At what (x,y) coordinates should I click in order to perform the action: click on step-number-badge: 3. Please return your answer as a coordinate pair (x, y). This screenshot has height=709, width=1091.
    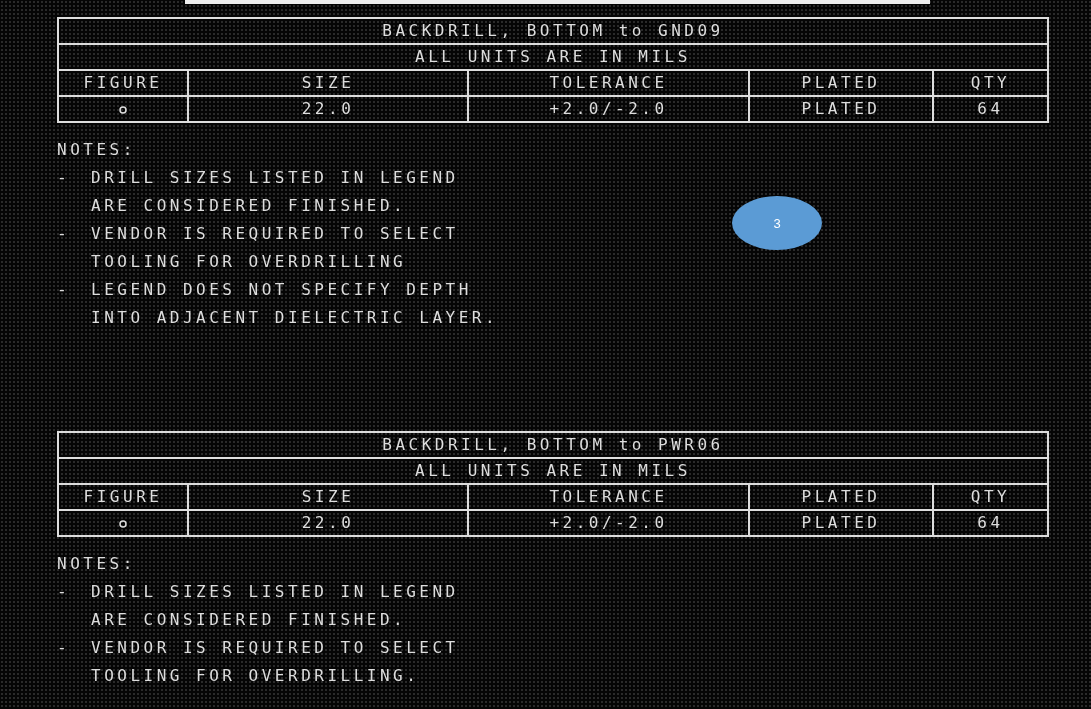
    Looking at the image, I should click on (777, 223).